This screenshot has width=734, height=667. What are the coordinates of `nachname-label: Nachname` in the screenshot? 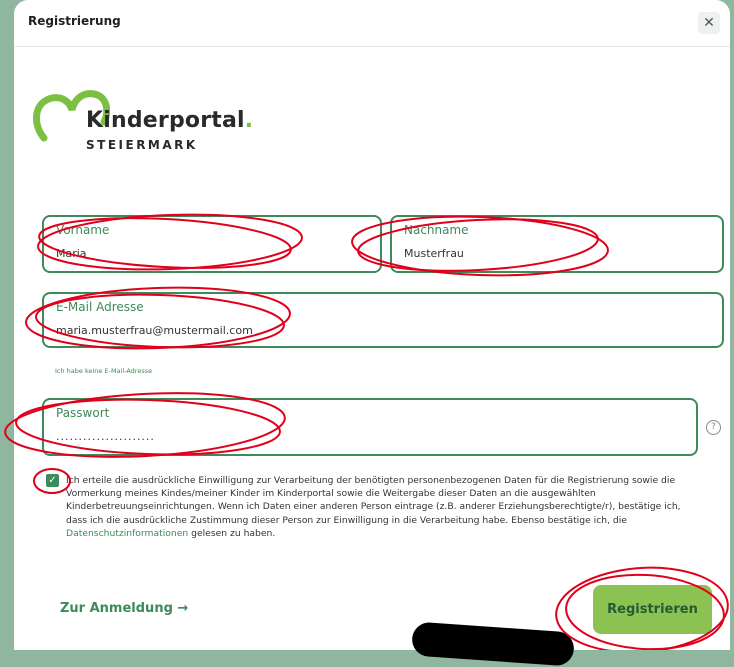 It's located at (436, 230).